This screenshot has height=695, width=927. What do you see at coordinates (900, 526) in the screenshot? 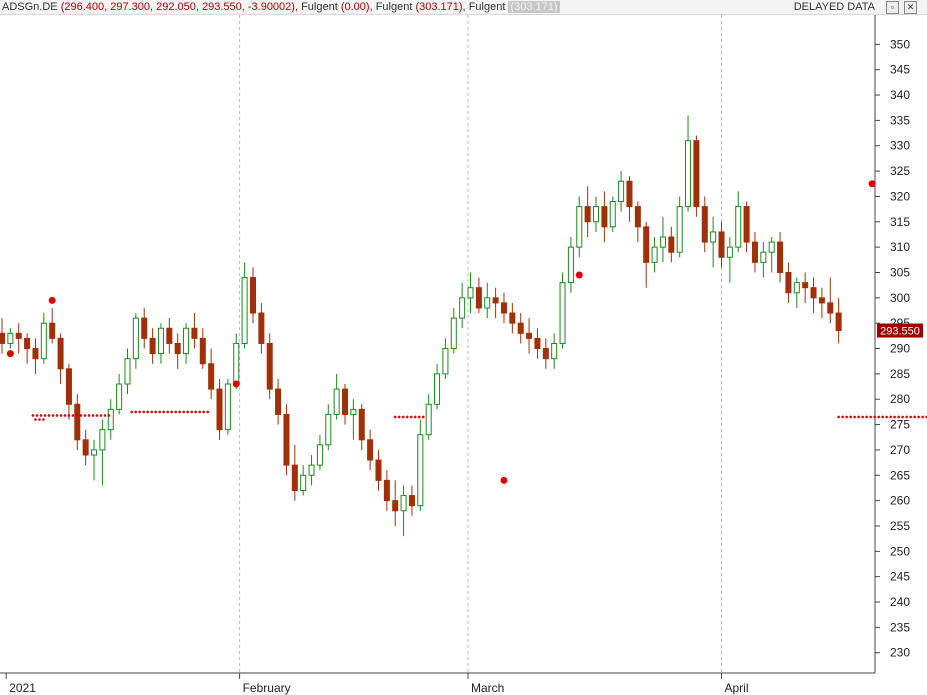
I see `y-tick-label: 255` at bounding box center [900, 526].